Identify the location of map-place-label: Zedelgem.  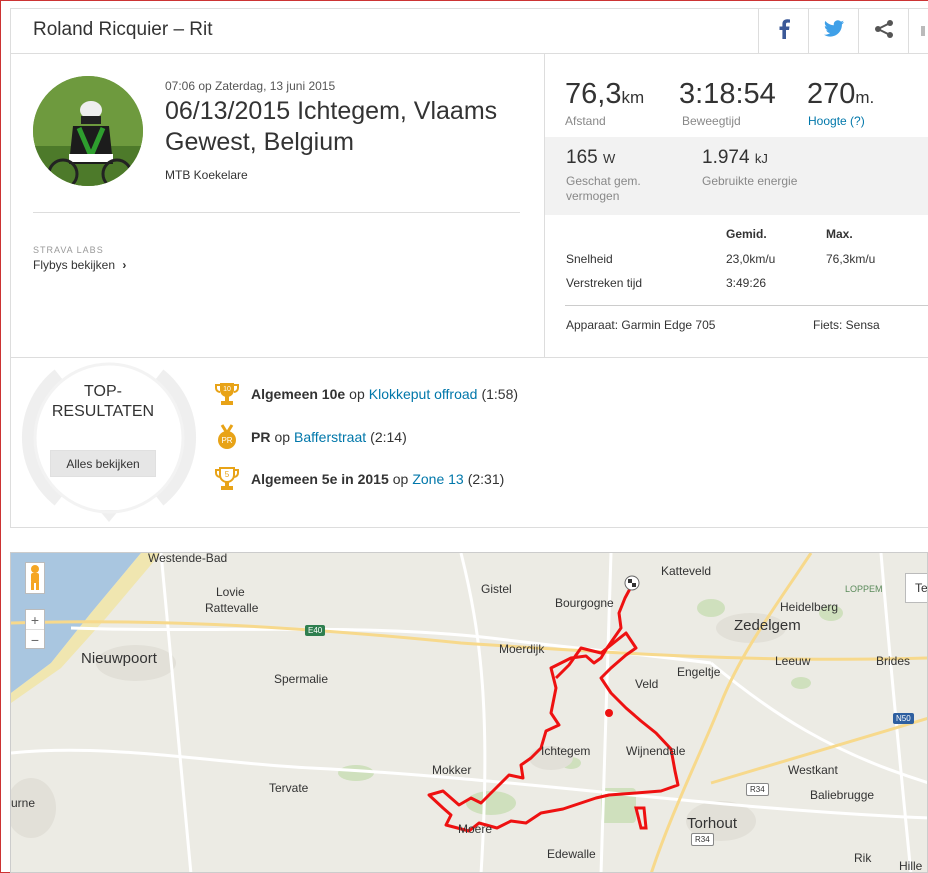
(767, 625).